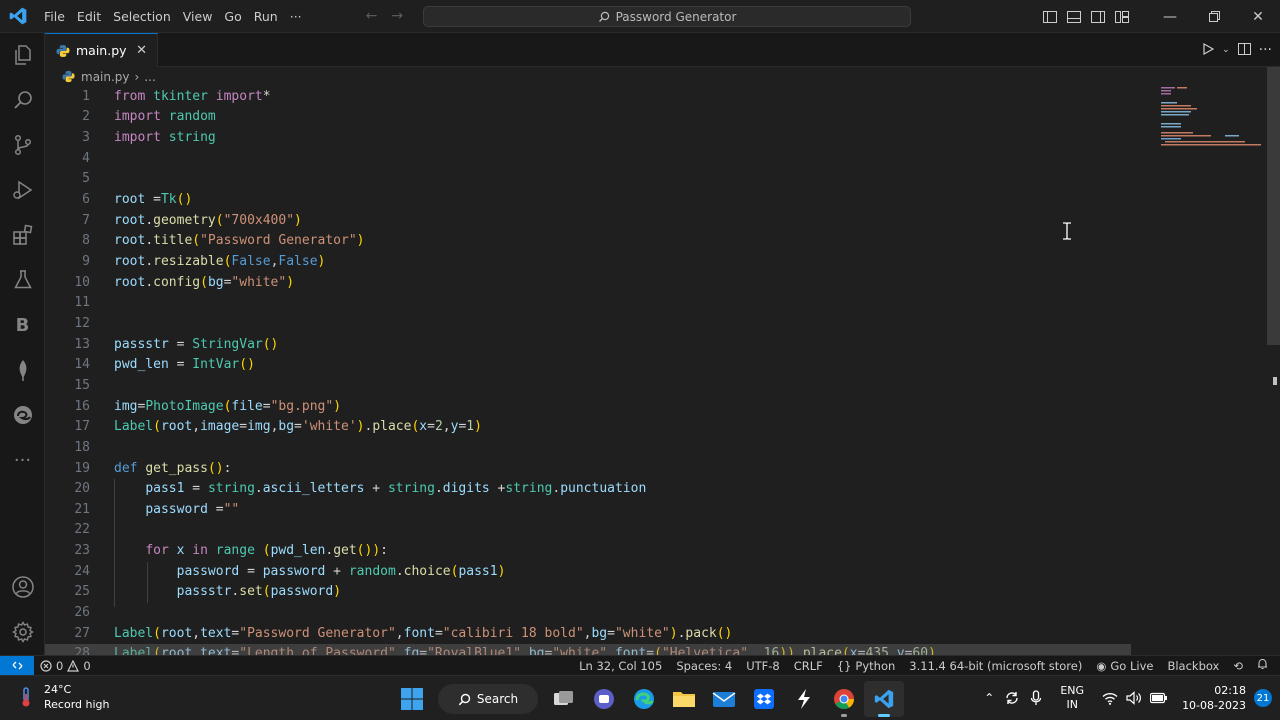 Image resolution: width=1280 pixels, height=720 pixels. Describe the element at coordinates (1265, 50) in the screenshot. I see `more-actions-icon: ···` at that location.